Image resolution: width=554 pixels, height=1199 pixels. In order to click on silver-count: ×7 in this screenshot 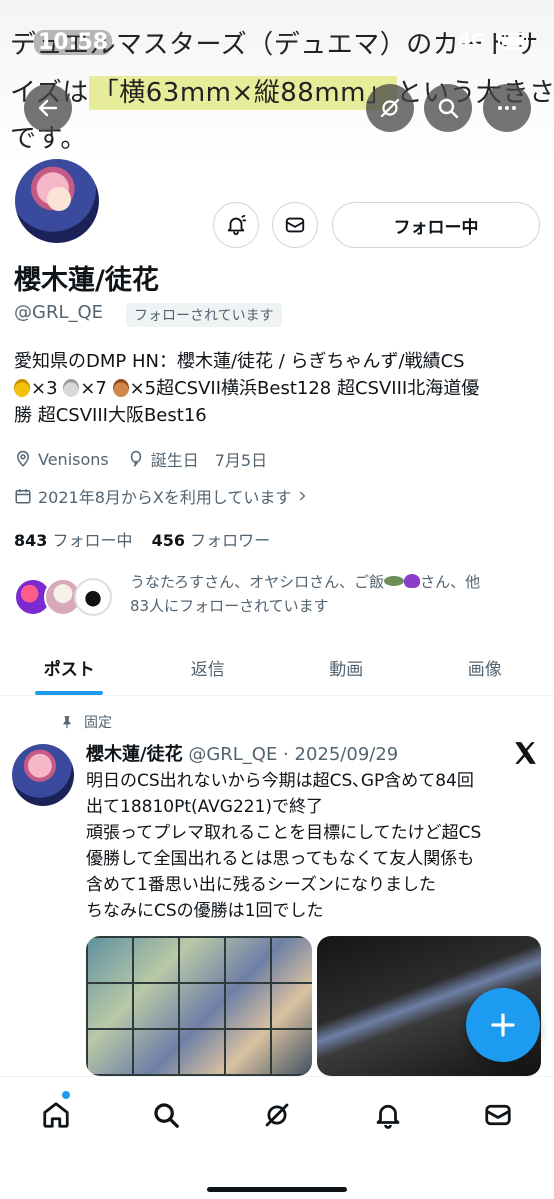, I will do `click(93, 388)`.